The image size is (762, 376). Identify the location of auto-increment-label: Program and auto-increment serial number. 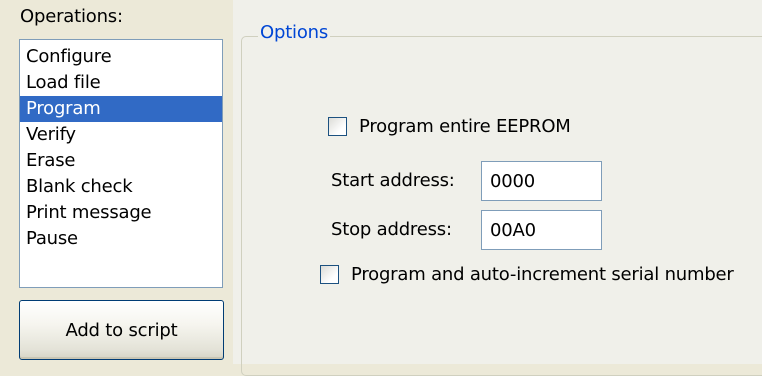
(542, 274).